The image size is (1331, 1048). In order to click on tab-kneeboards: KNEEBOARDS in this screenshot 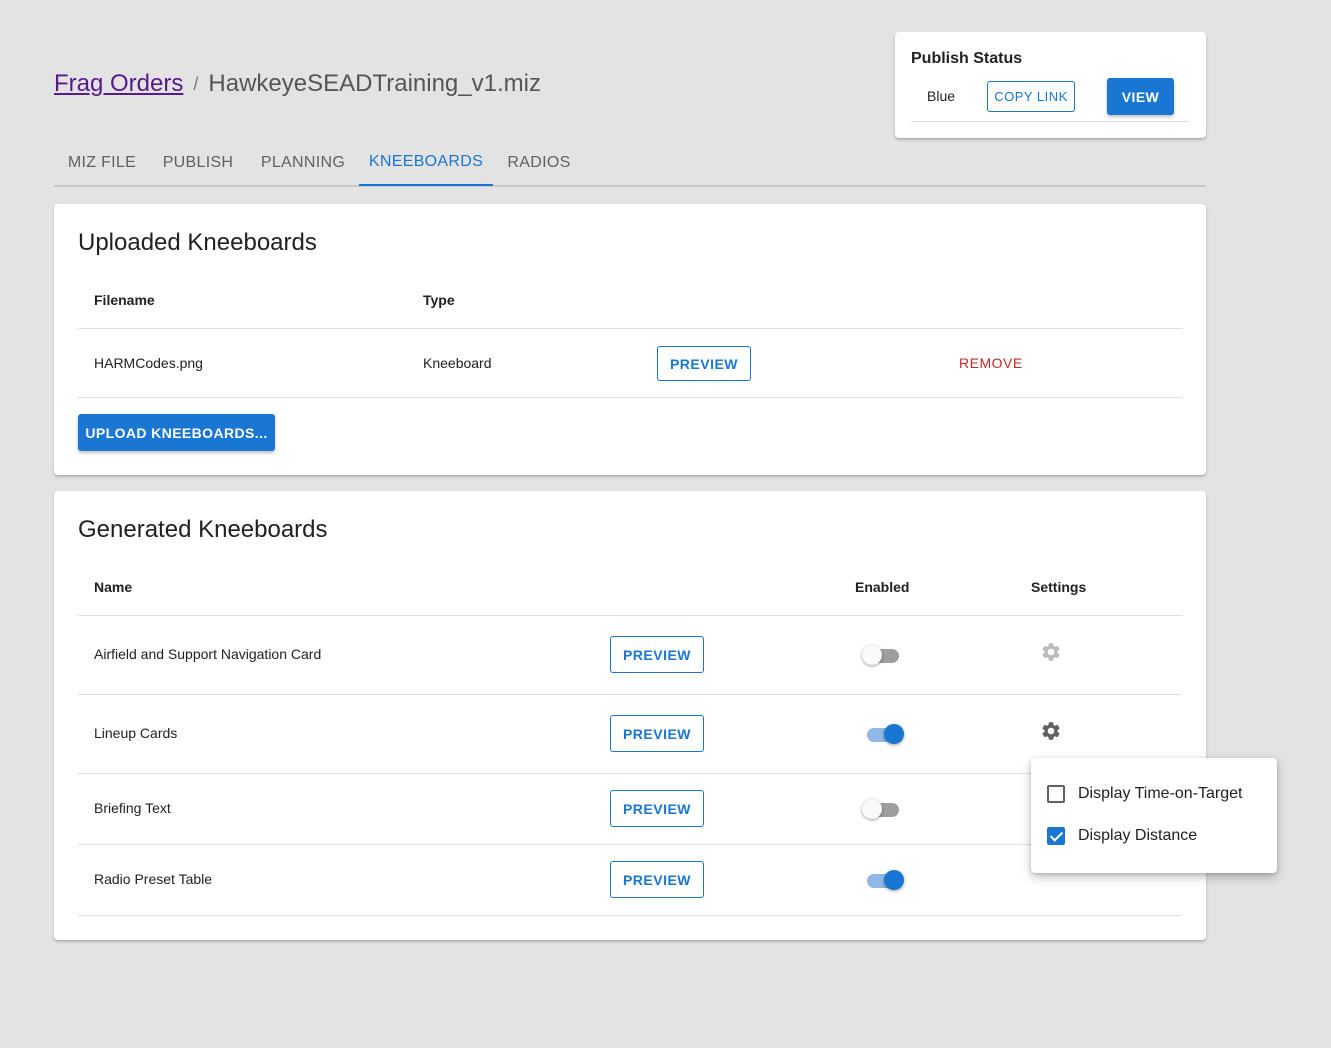, I will do `click(426, 163)`.